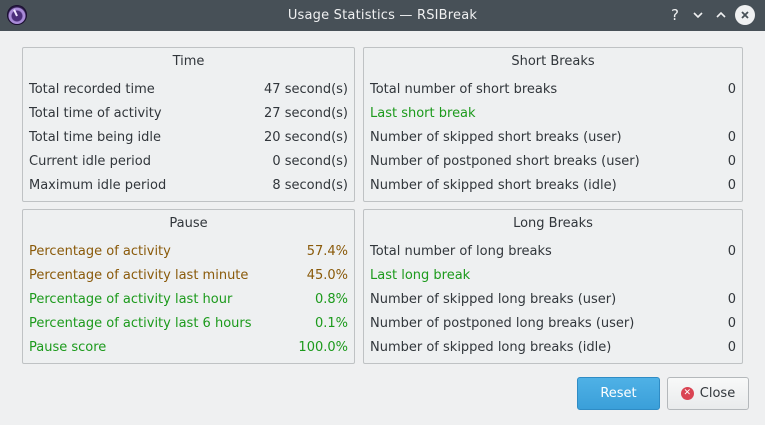 The image size is (765, 425). What do you see at coordinates (188, 113) in the screenshot?
I see `stat-row: Total time of activity 27 second(s)` at bounding box center [188, 113].